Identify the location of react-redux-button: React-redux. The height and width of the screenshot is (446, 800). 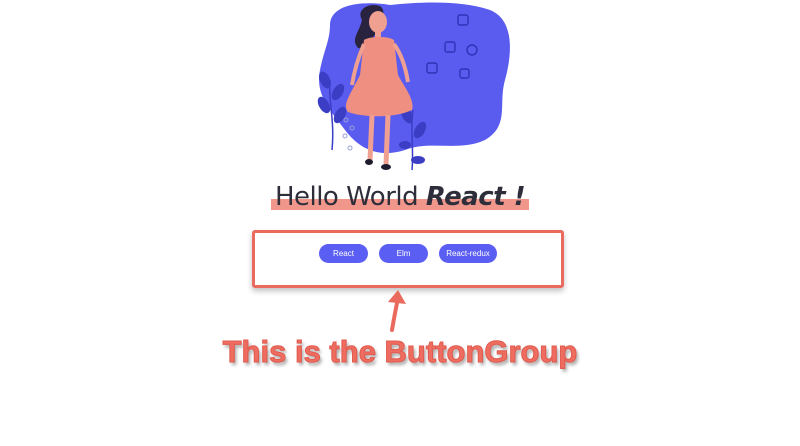
(468, 253).